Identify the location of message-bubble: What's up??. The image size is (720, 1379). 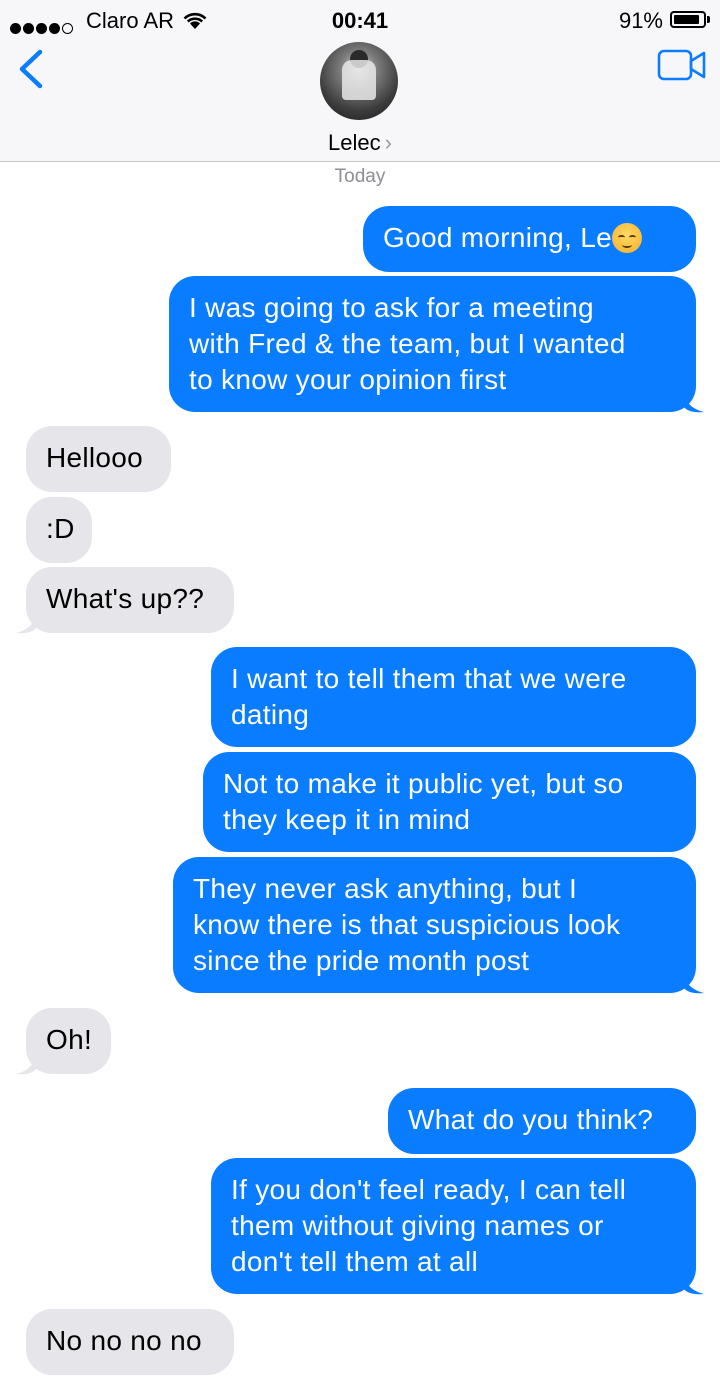
(130, 600).